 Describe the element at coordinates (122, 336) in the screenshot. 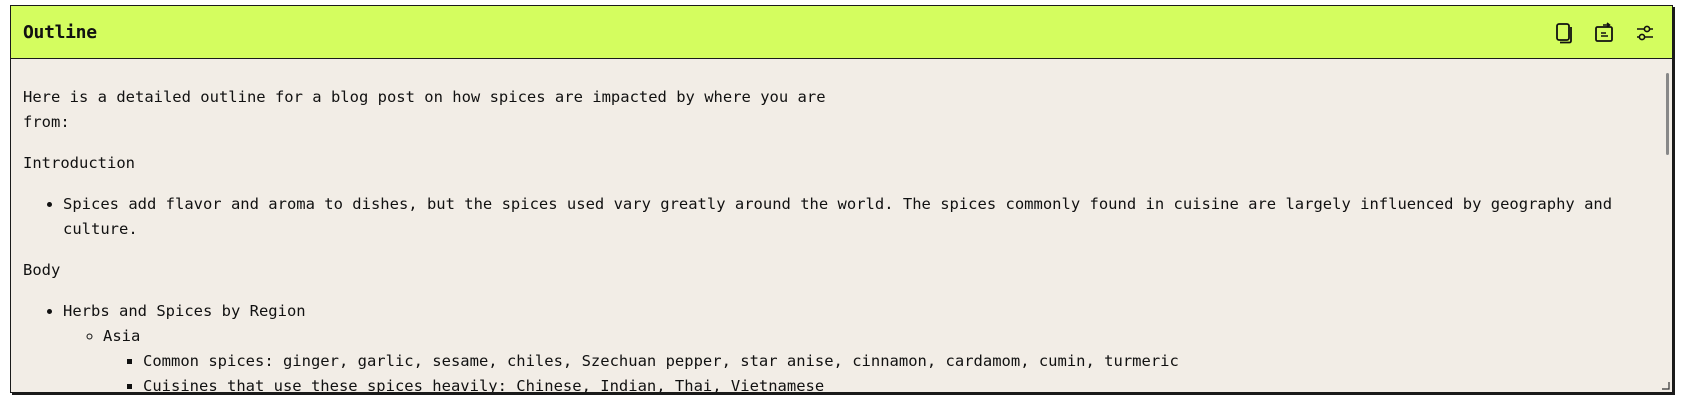

I see `region-label: Asia` at that location.